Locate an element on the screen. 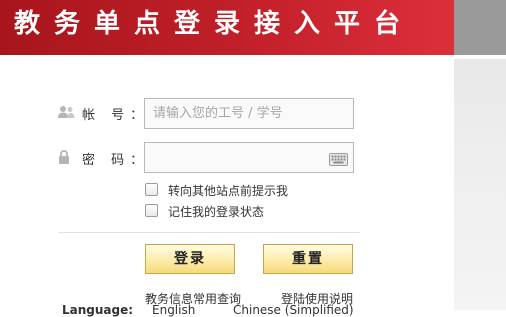 The height and width of the screenshot is (317, 506). account-input is located at coordinates (249, 113).